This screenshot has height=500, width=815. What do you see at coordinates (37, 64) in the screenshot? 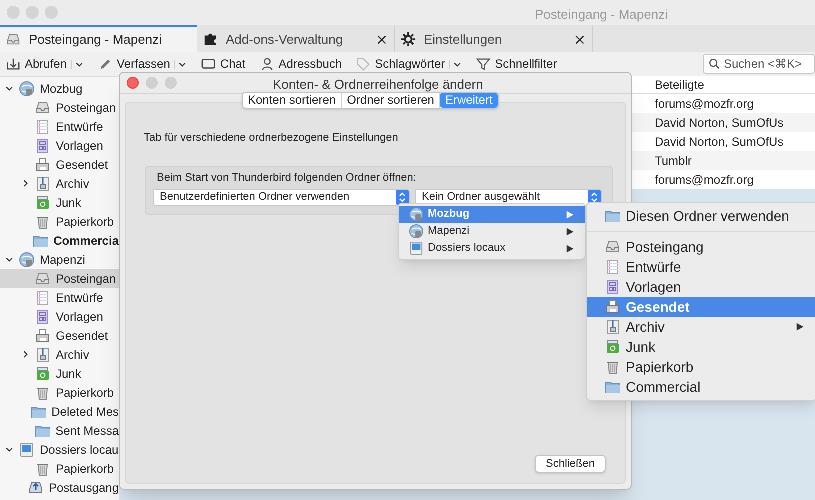
I see `toolbar-button: Abrufen` at bounding box center [37, 64].